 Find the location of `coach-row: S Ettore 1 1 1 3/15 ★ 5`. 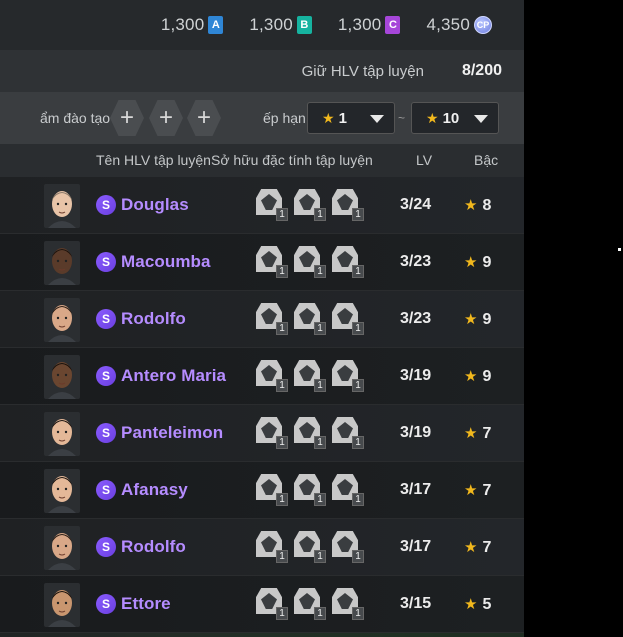

coach-row: S Ettore 1 1 1 3/15 ★ 5 is located at coordinates (262, 604).